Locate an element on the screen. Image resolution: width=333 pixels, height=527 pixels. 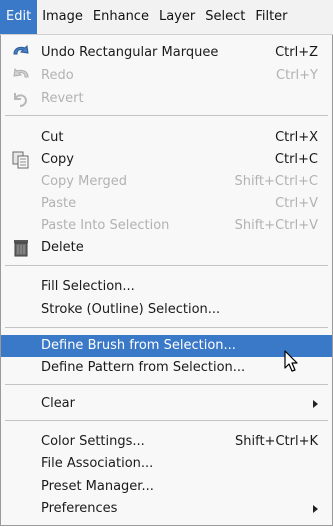
delete-item: Delete is located at coordinates (166, 248).